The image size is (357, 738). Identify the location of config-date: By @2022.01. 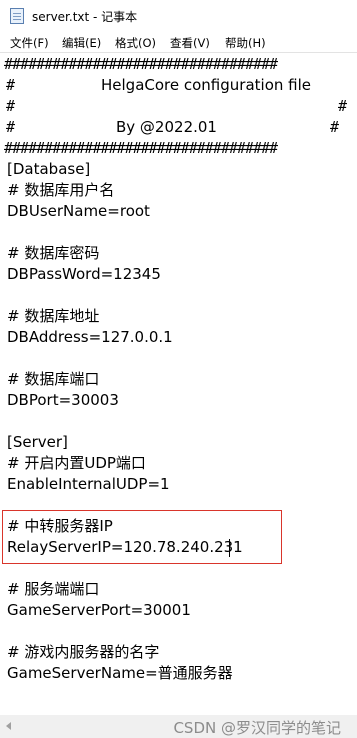
(166, 127).